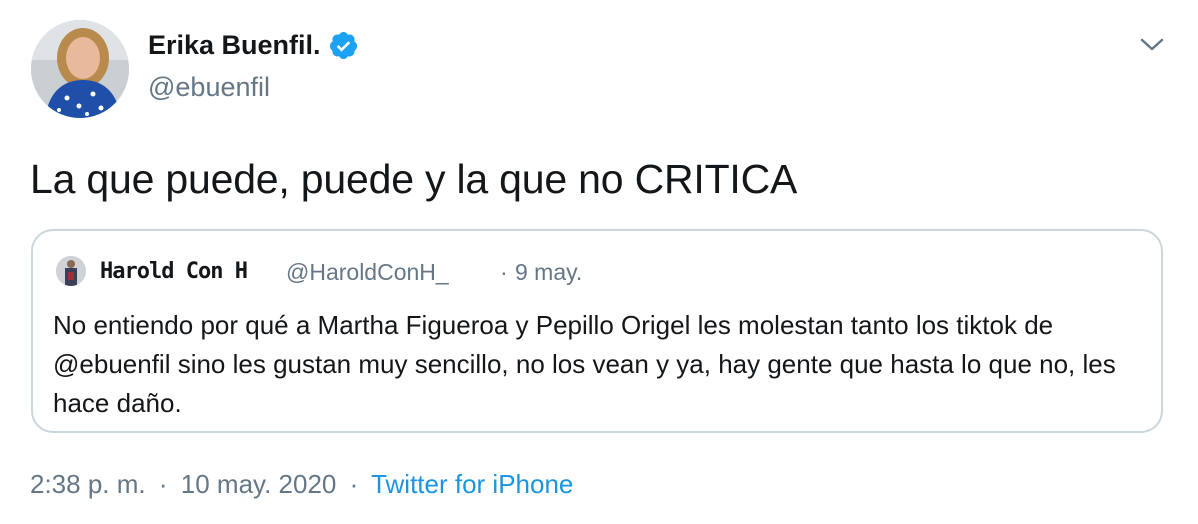 This screenshot has height=524, width=1198. What do you see at coordinates (549, 272) in the screenshot?
I see `quoted-date: 9 may.` at bounding box center [549, 272].